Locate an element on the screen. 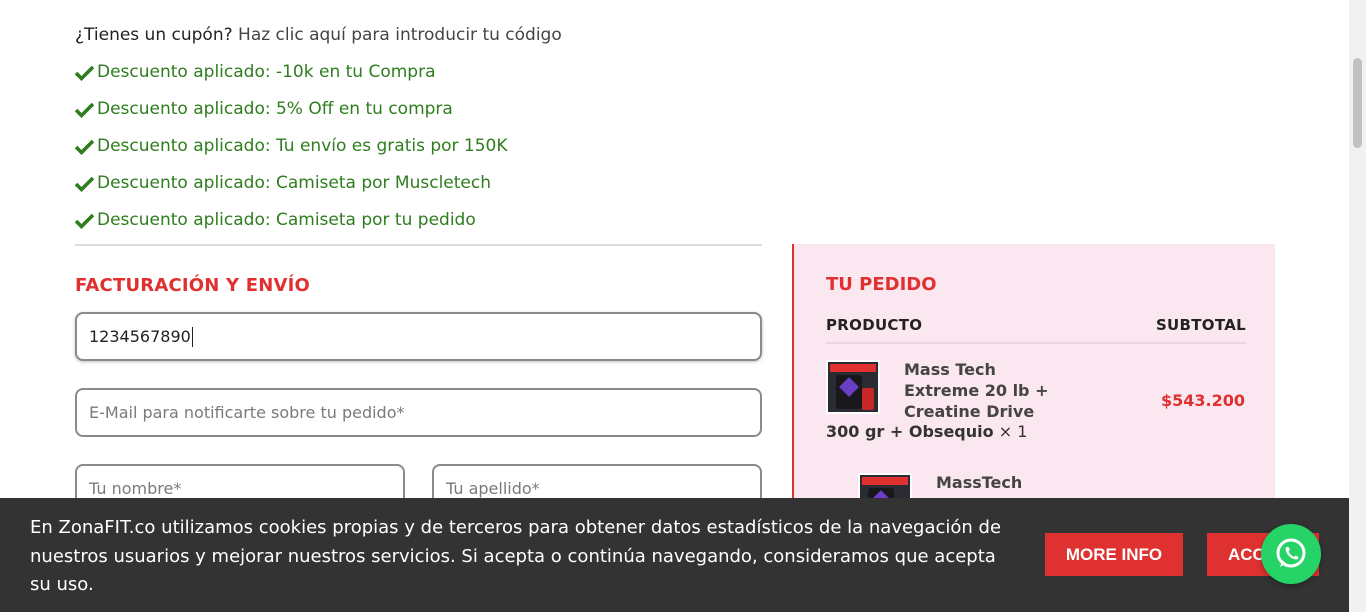  whatsapp-icon is located at coordinates (1291, 553).